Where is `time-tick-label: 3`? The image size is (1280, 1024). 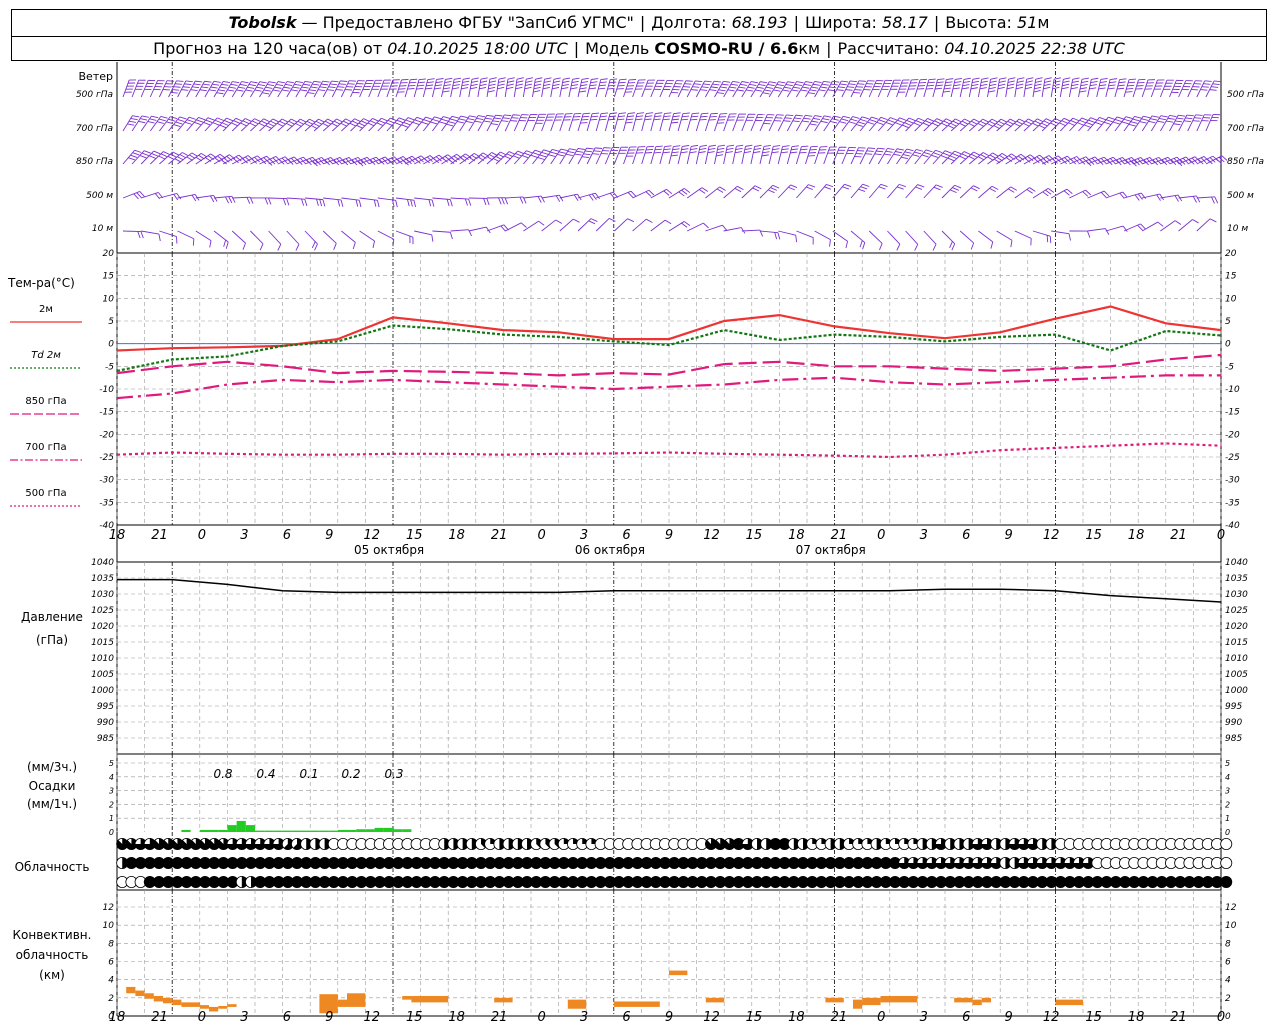 time-tick-label: 3 is located at coordinates (584, 535).